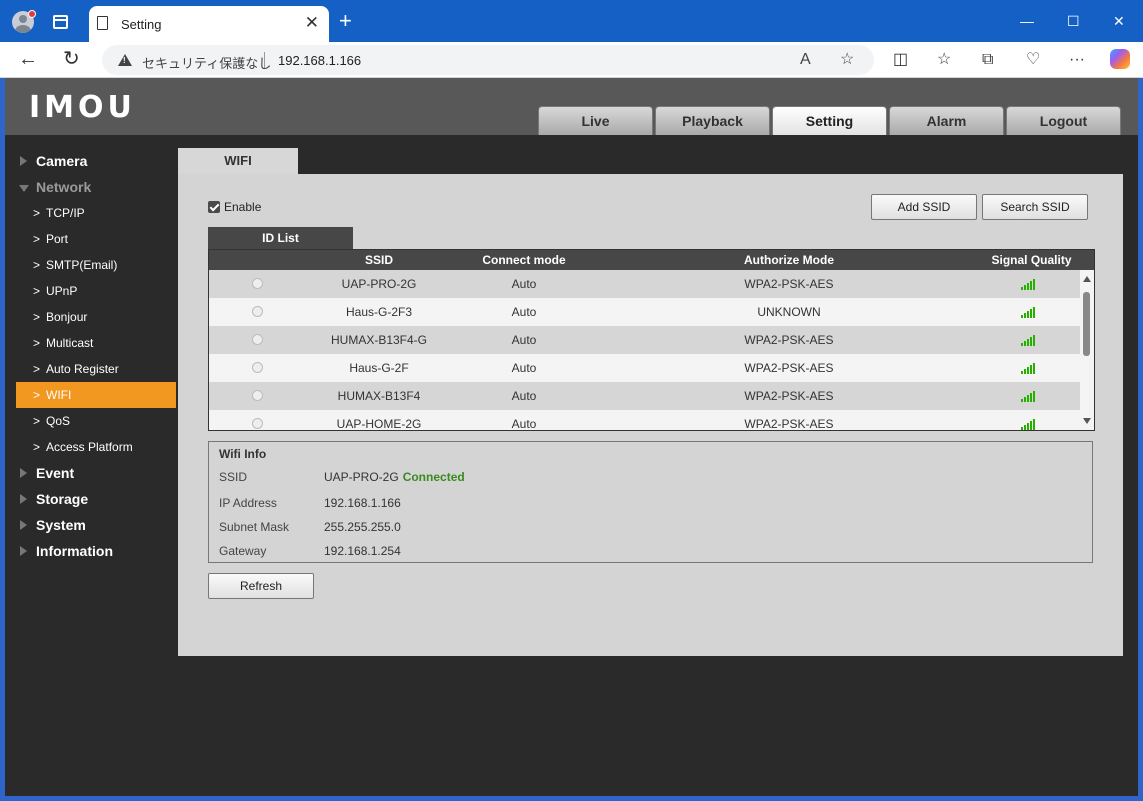  What do you see at coordinates (96, 395) in the screenshot?
I see `sidebar-item-wifi: > WIFI` at bounding box center [96, 395].